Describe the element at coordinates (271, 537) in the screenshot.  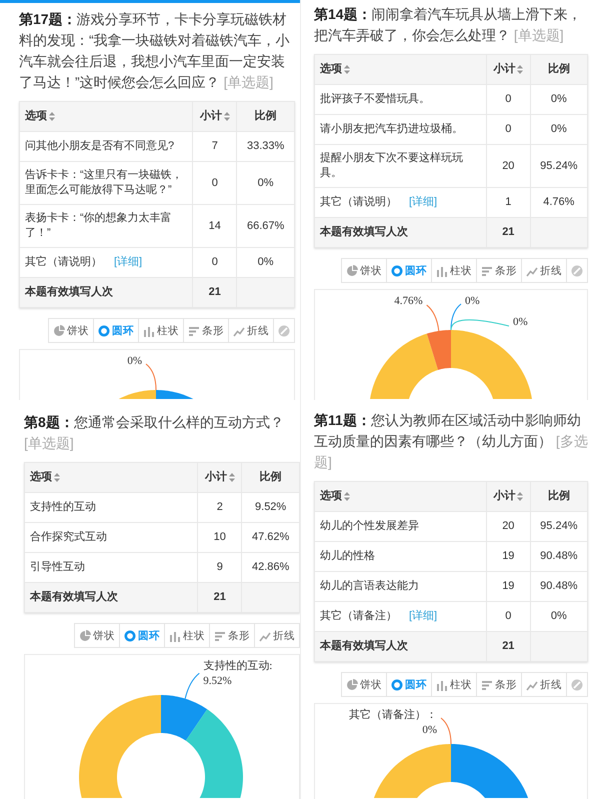
I see `table-cell: 47.62%` at that location.